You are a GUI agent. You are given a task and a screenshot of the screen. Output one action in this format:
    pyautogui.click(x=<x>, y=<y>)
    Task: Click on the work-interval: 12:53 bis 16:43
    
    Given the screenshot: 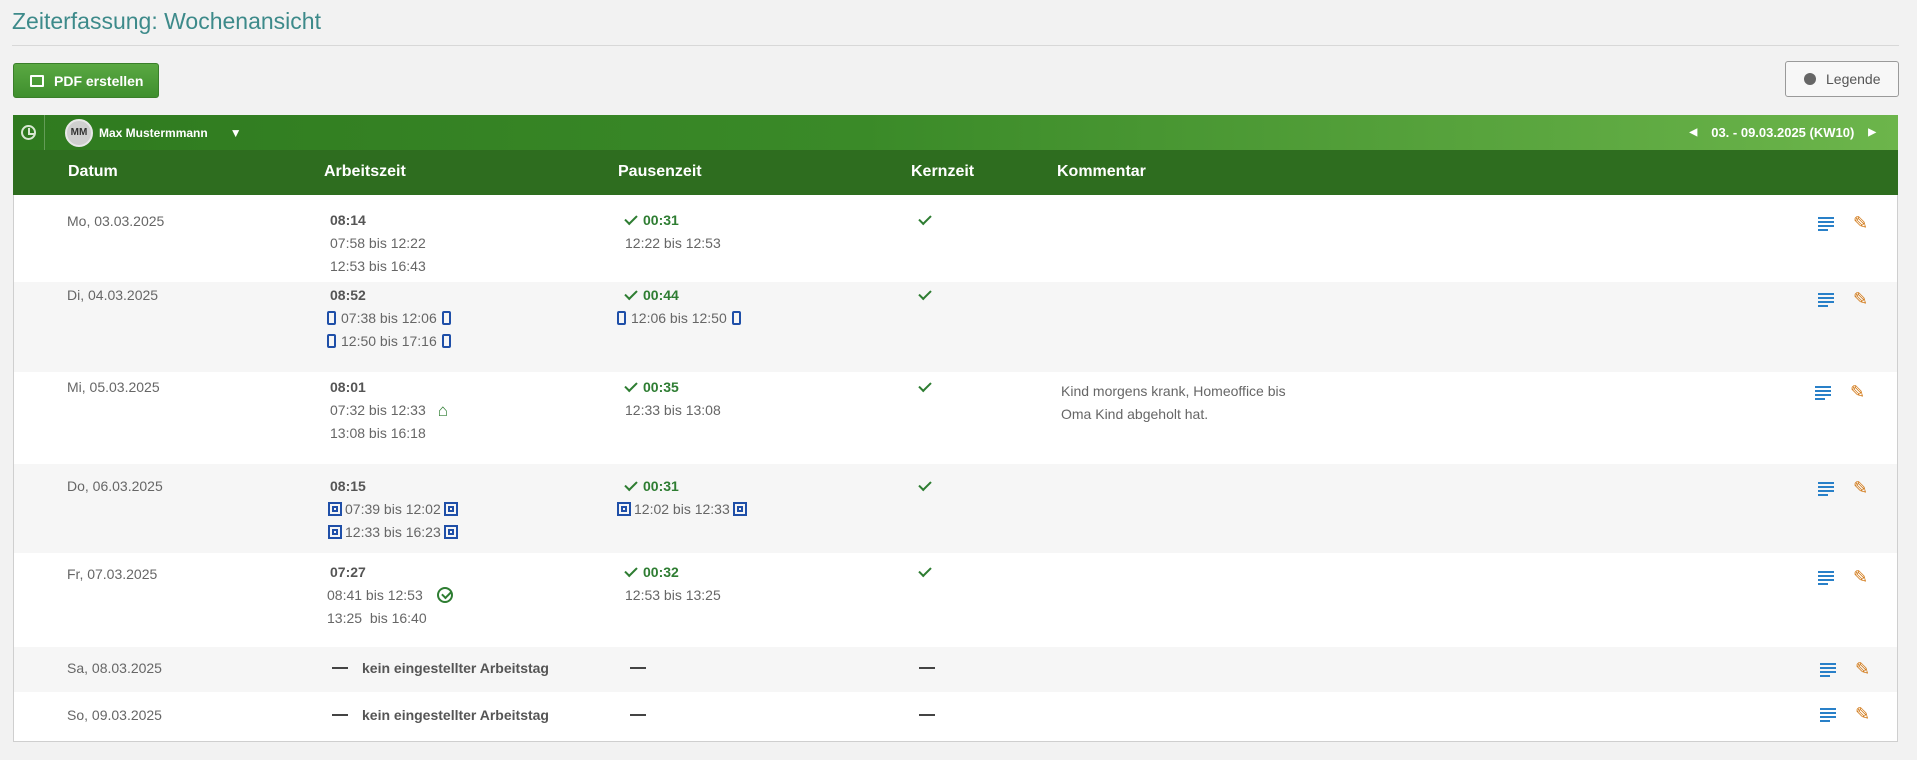 What is the action you would take?
    pyautogui.click(x=378, y=266)
    